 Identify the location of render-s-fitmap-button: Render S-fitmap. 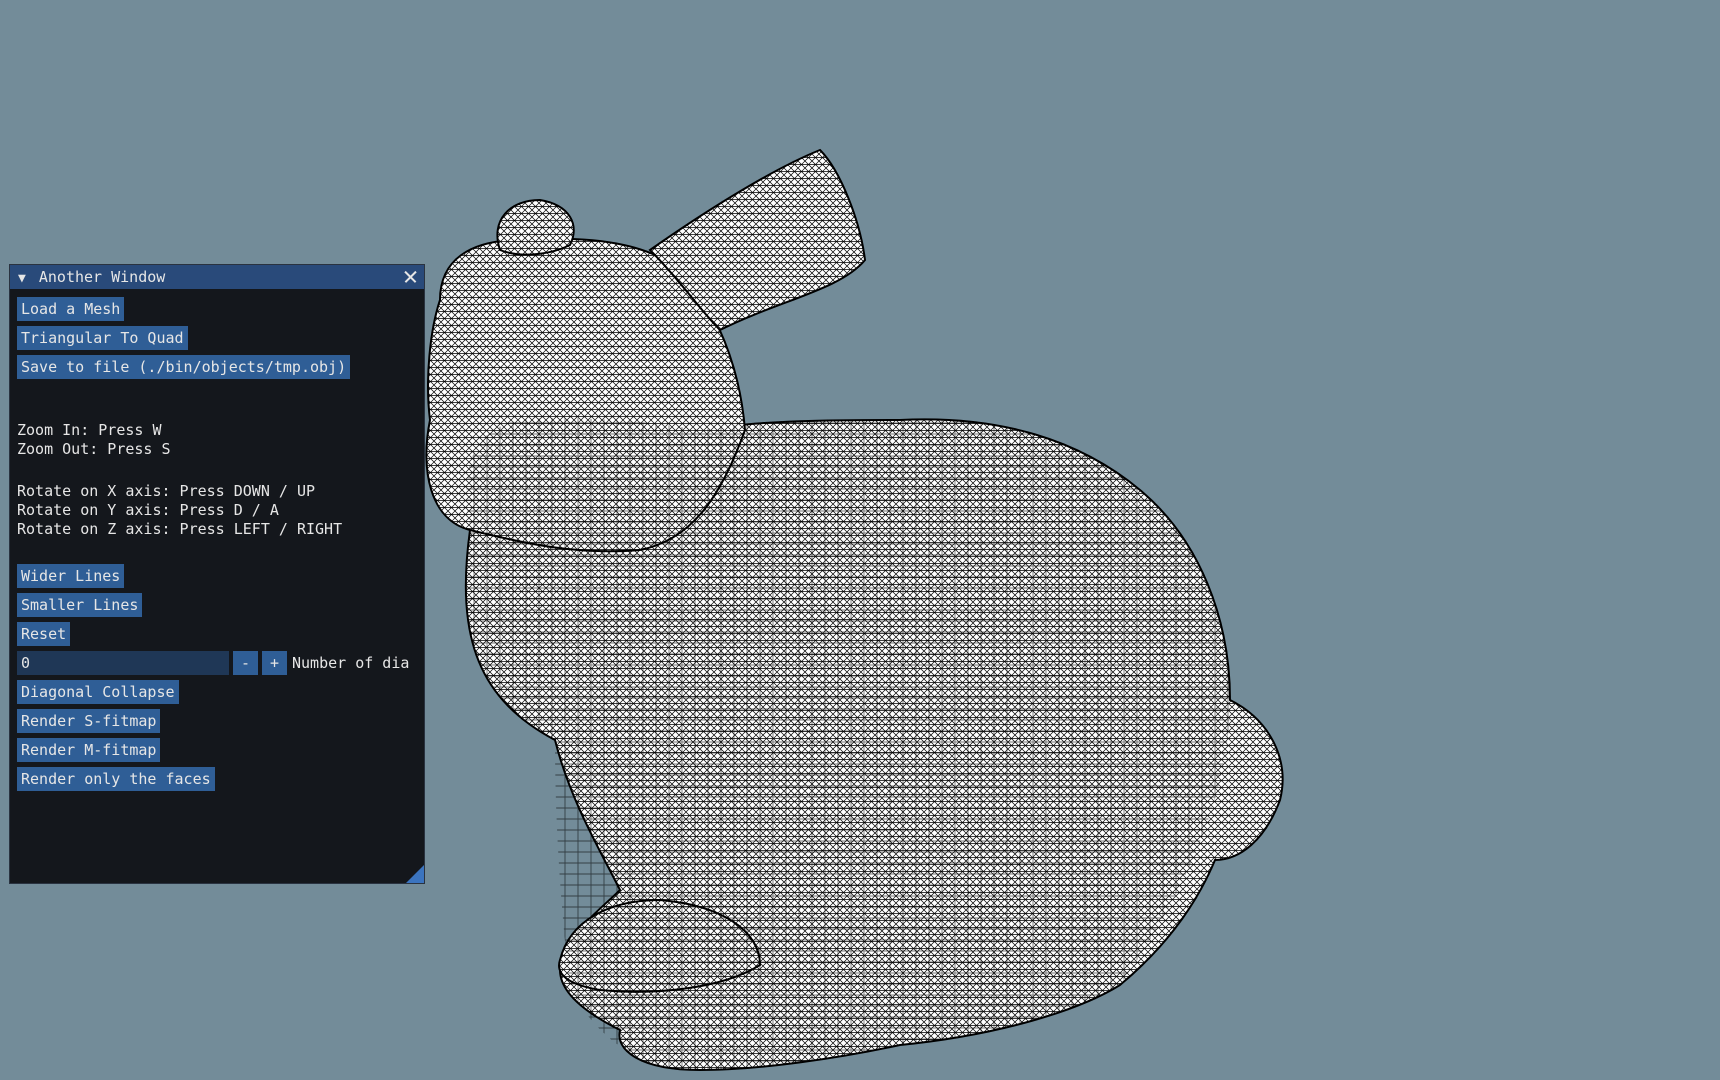
(89, 721).